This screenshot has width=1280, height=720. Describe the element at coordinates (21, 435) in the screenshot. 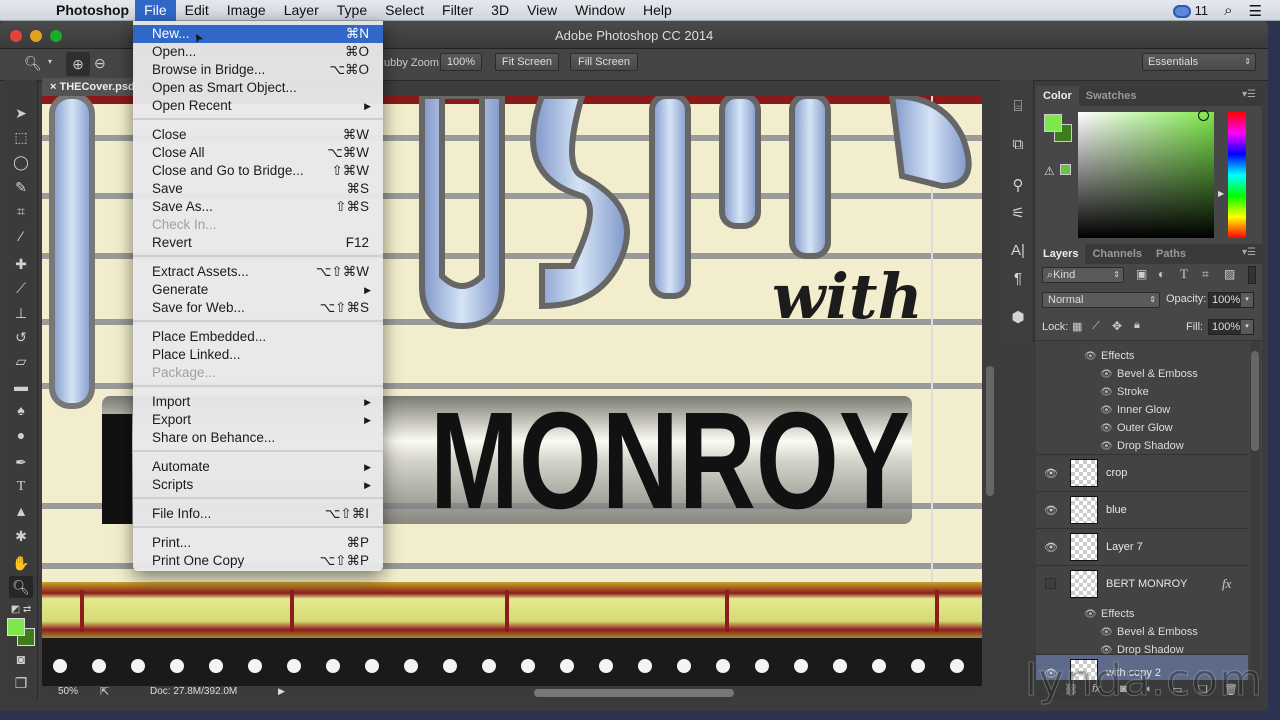

I see `dodge-tool-icon: ●` at that location.